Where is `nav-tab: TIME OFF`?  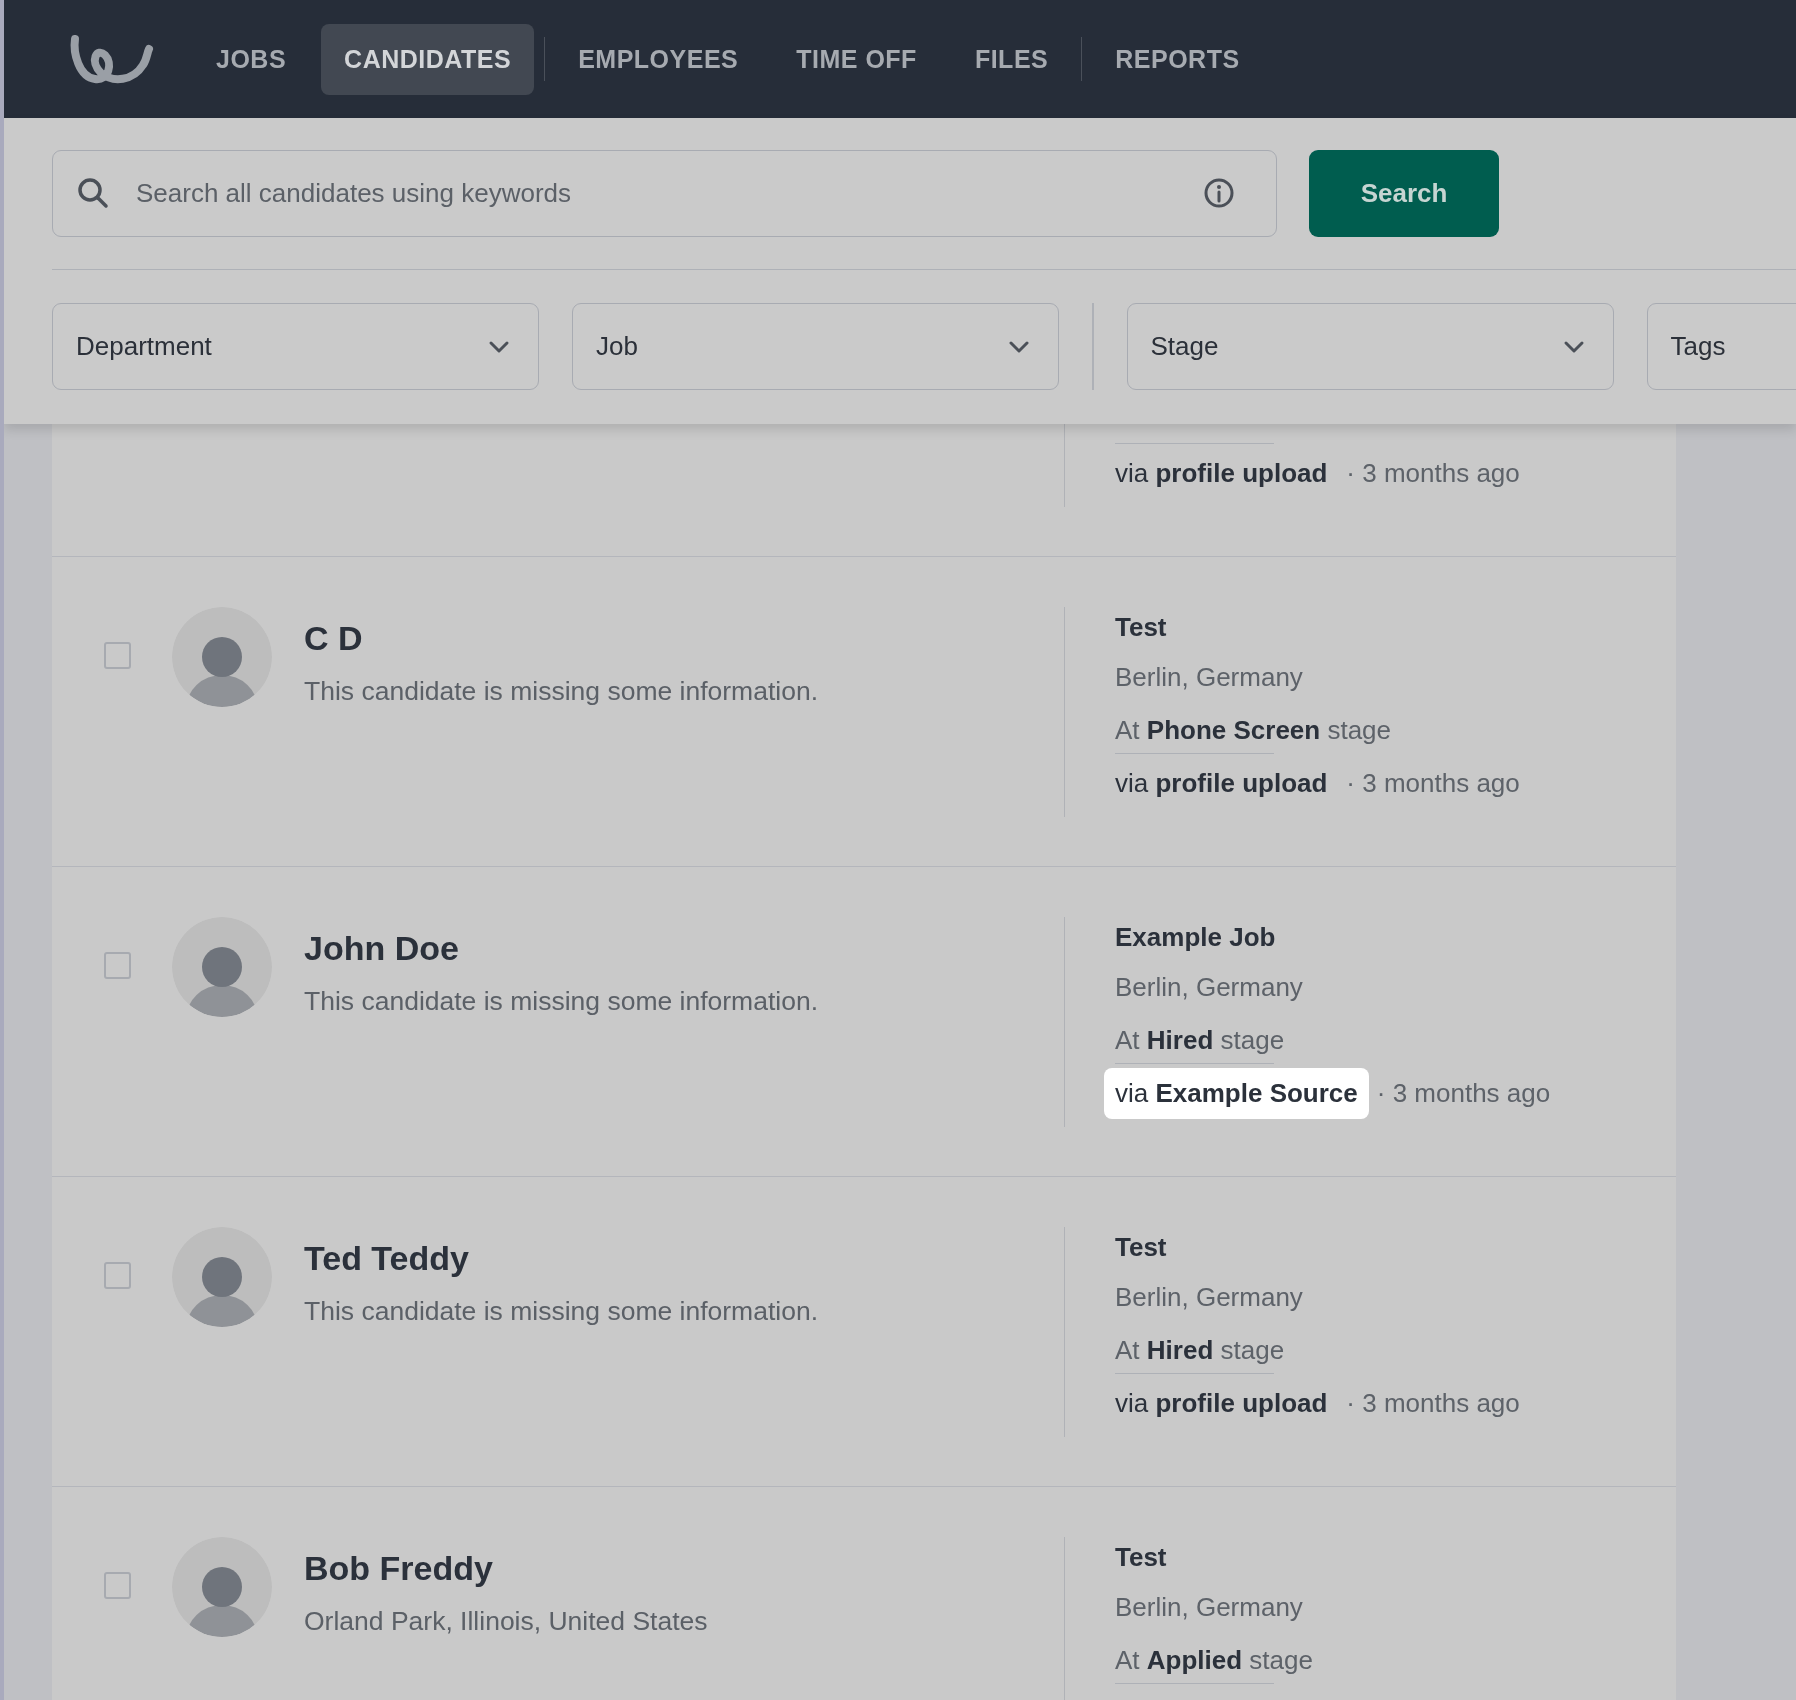 nav-tab: TIME OFF is located at coordinates (856, 59).